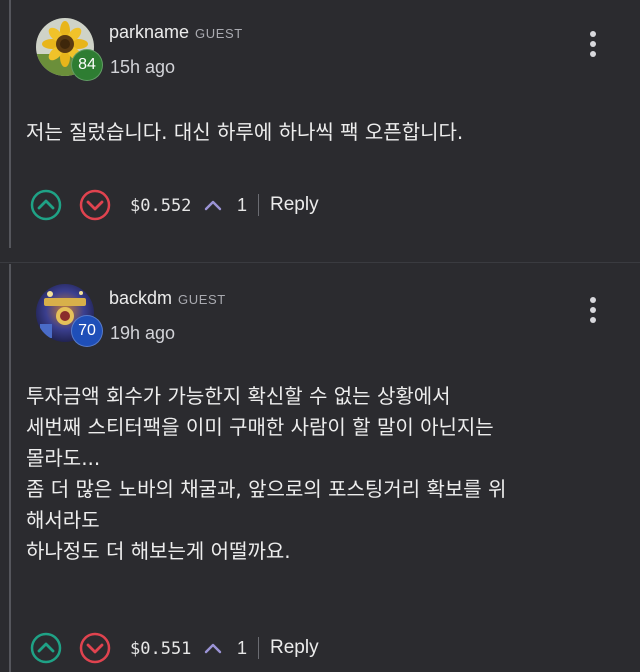 This screenshot has width=640, height=672. Describe the element at coordinates (87, 331) in the screenshot. I see `level-badge: 70` at that location.